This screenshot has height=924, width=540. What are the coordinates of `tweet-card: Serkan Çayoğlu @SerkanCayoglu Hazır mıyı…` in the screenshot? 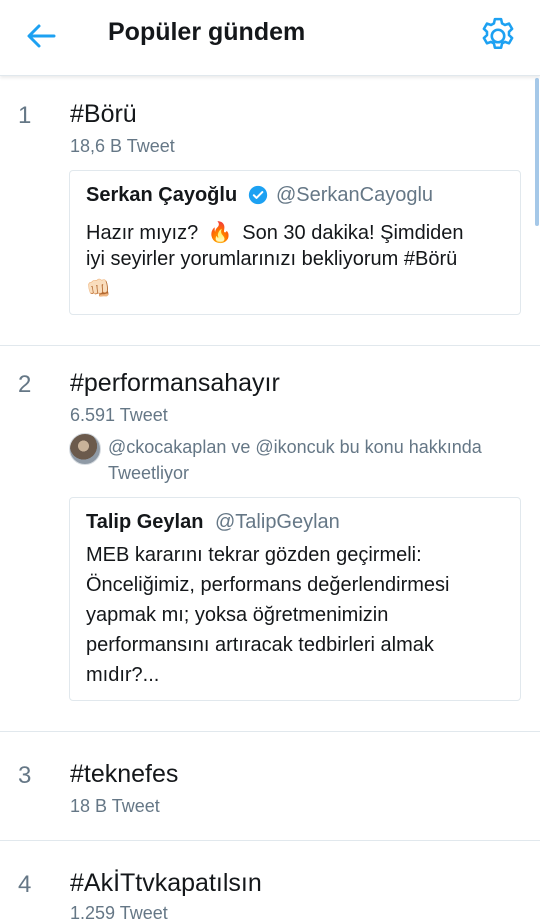 It's located at (295, 242).